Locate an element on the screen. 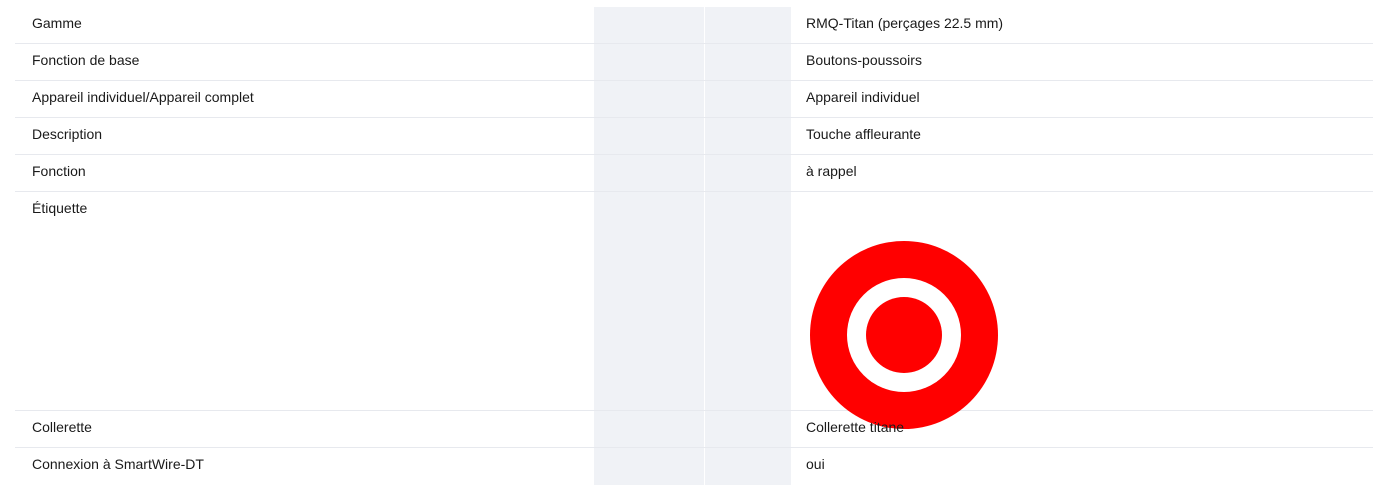 The image size is (1373, 485). table-row-description: Description Touche affleurante is located at coordinates (694, 136).